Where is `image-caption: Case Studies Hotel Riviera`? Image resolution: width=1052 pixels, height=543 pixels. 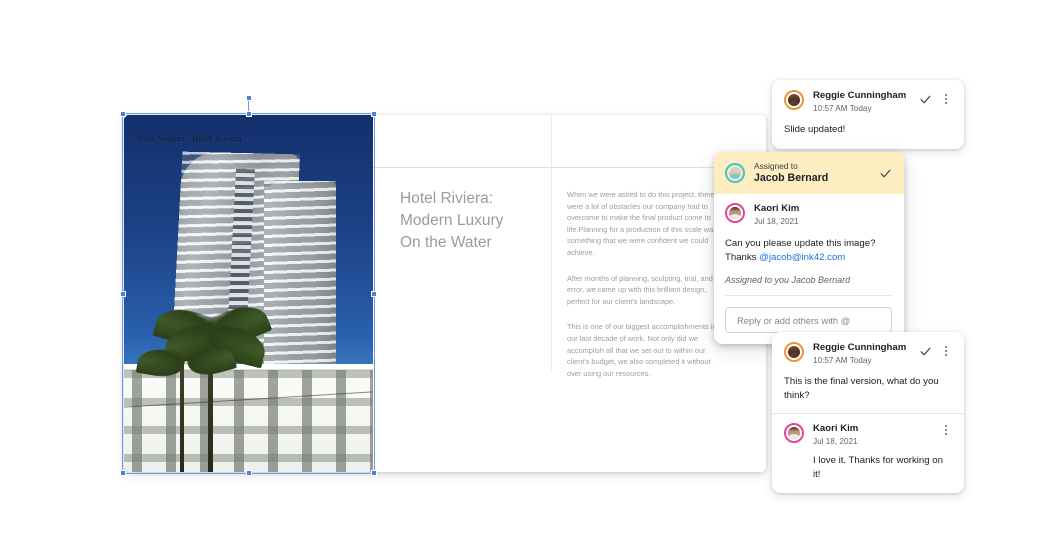
image-caption: Case Studies Hotel Riviera is located at coordinates (190, 138).